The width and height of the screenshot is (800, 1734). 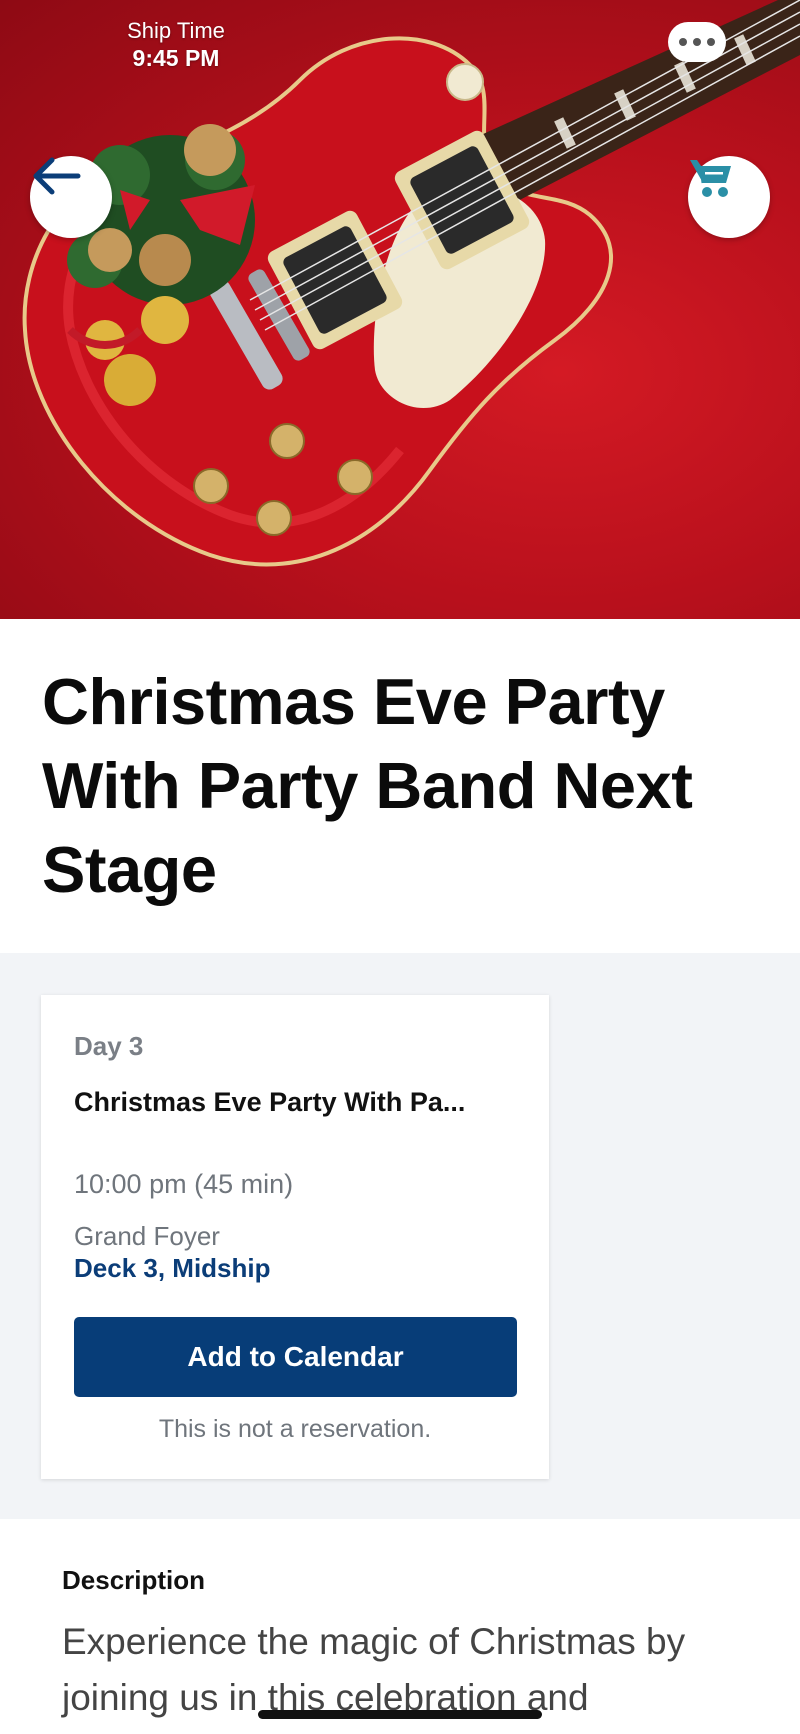 I want to click on chat-button, so click(x=697, y=42).